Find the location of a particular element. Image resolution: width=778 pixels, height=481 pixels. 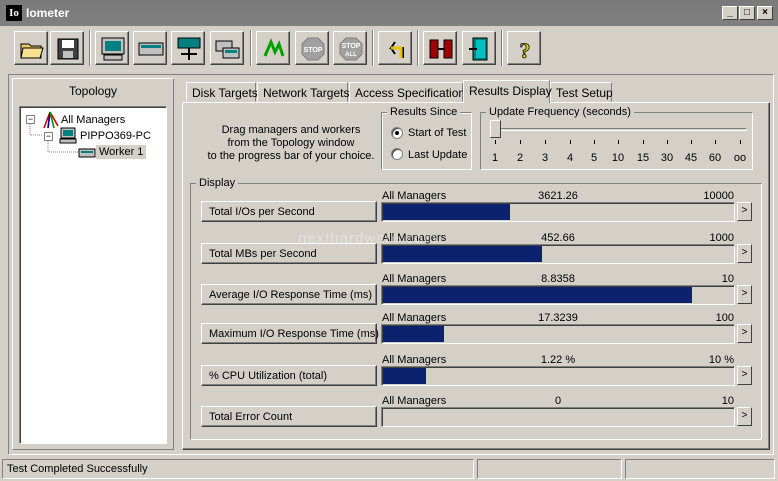

open-button is located at coordinates (31, 48).